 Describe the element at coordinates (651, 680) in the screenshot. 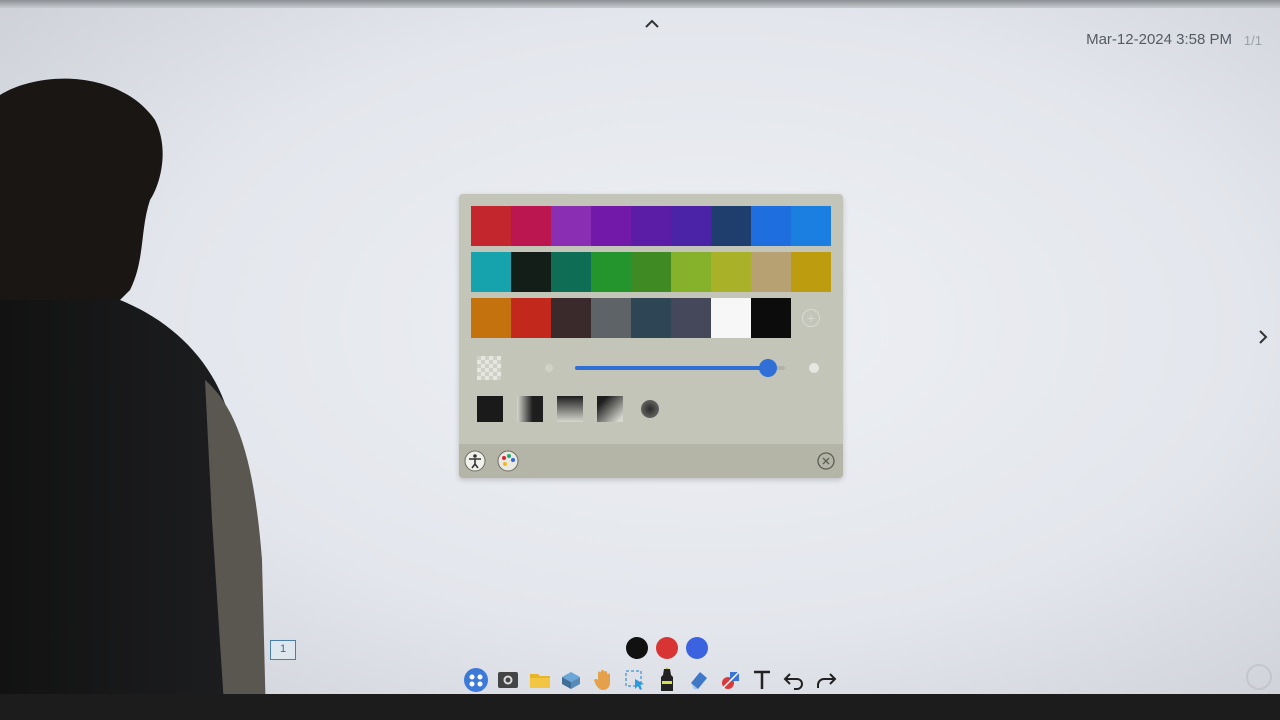

I see `bottom-toolbar` at that location.